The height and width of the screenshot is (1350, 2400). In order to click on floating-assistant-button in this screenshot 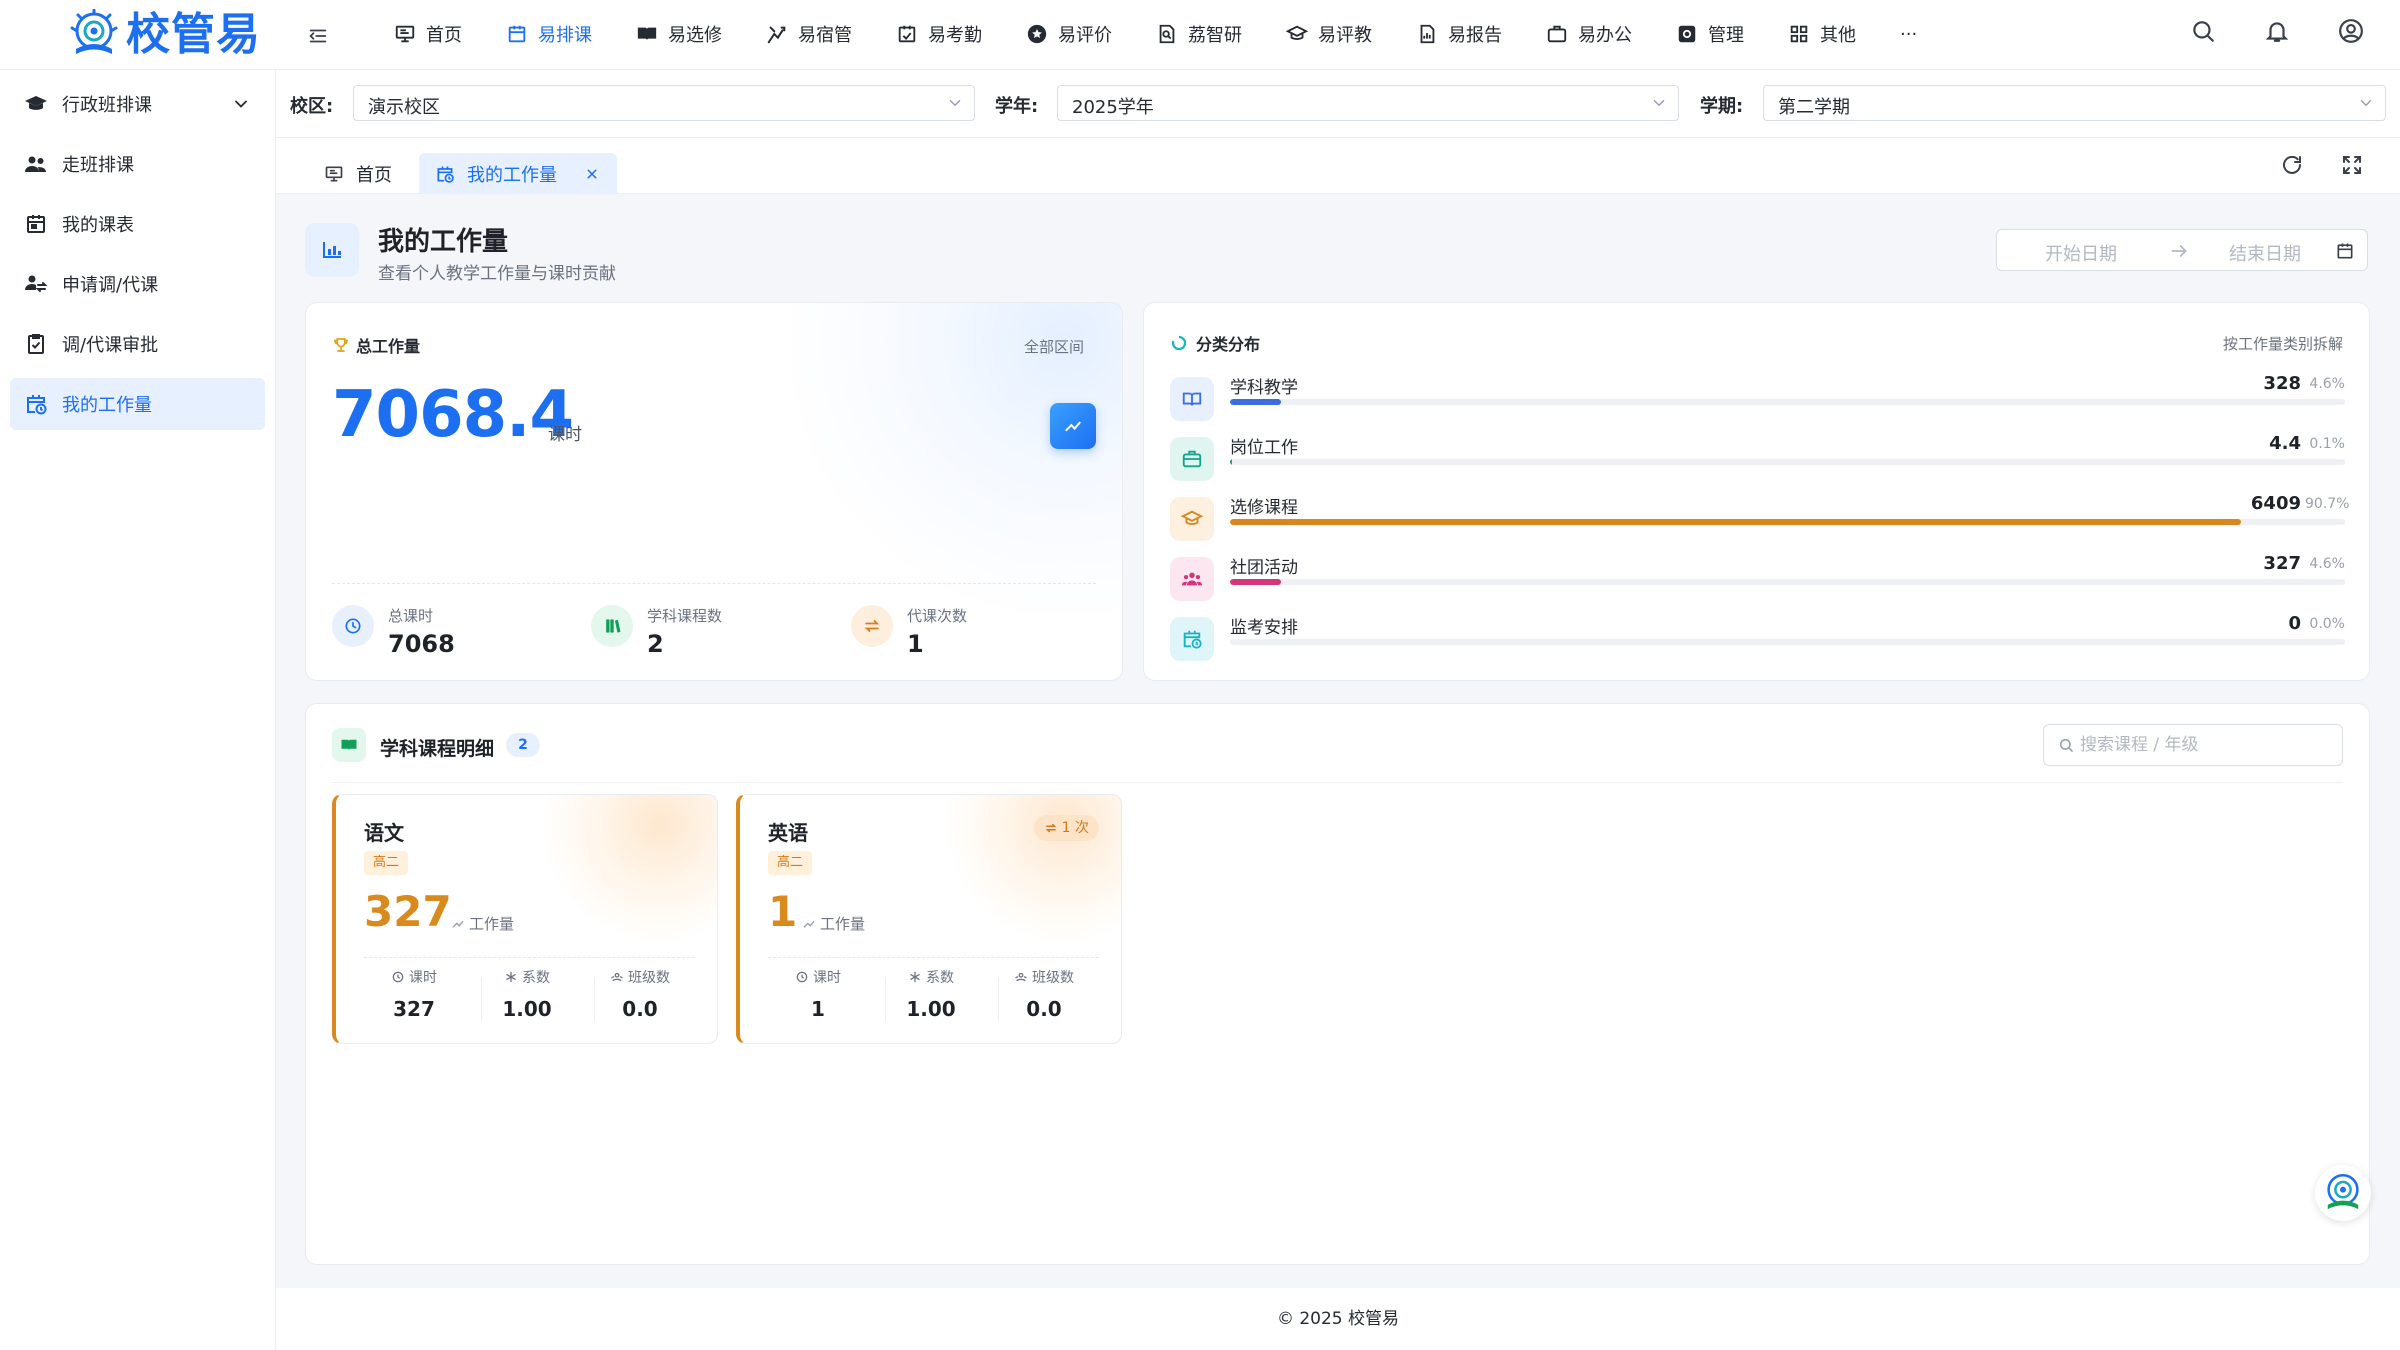, I will do `click(2343, 1193)`.